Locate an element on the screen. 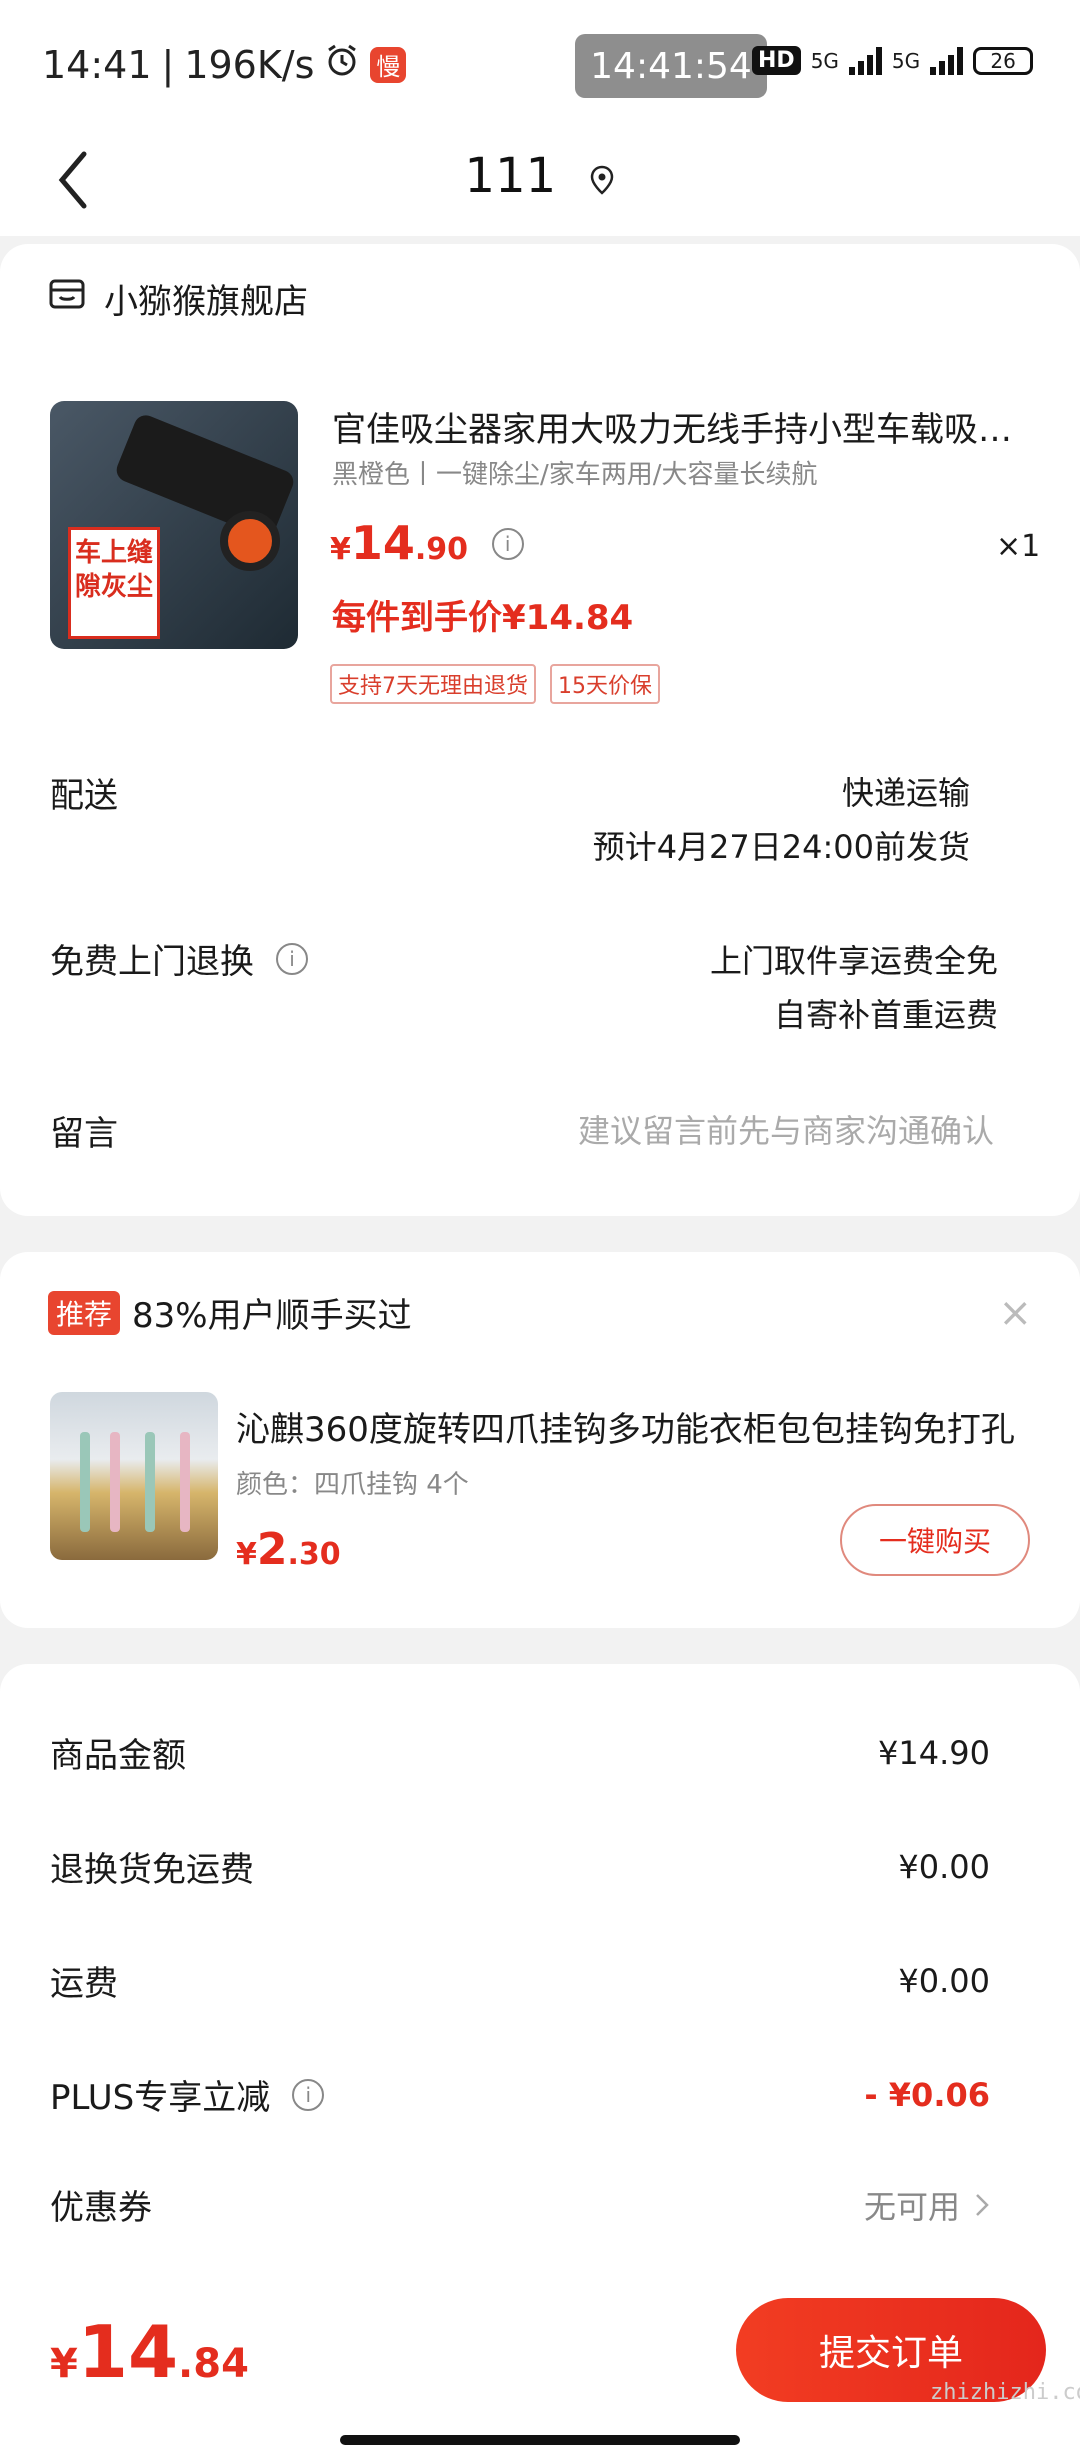  note-label: 留言 is located at coordinates (84, 1134).